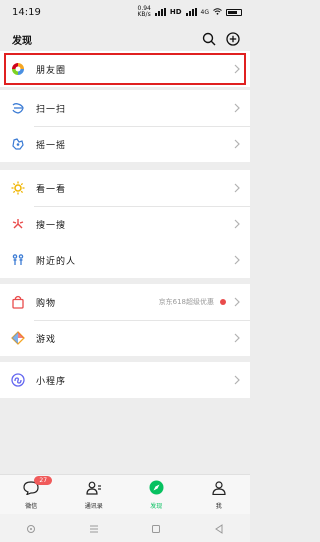 The image size is (320, 542). Describe the element at coordinates (219, 489) in the screenshot. I see `me-icon` at that location.